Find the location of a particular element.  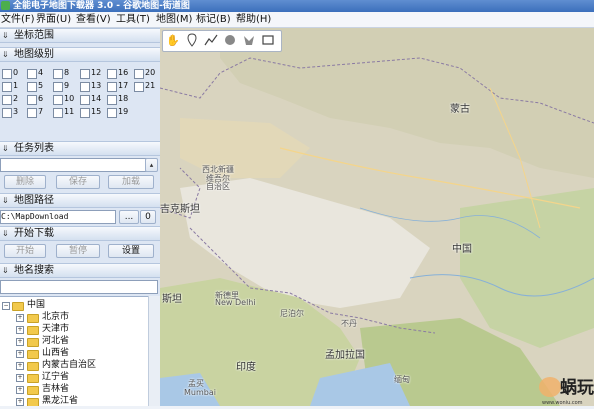

map-label: 不丹 is located at coordinates (349, 323).